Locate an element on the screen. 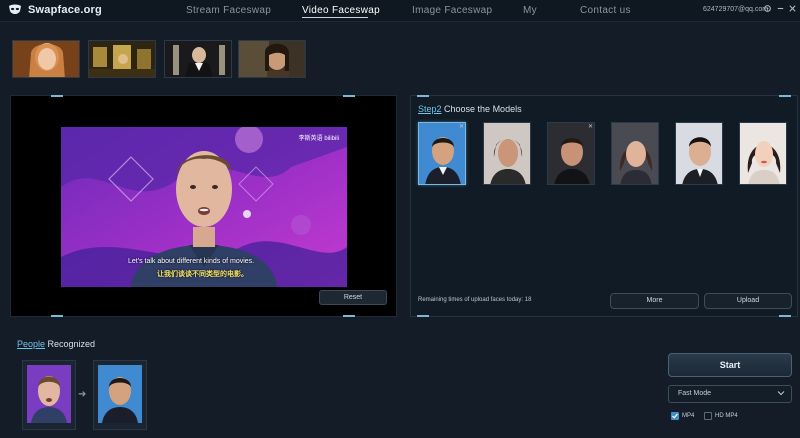  detected-face-image is located at coordinates (49, 394).